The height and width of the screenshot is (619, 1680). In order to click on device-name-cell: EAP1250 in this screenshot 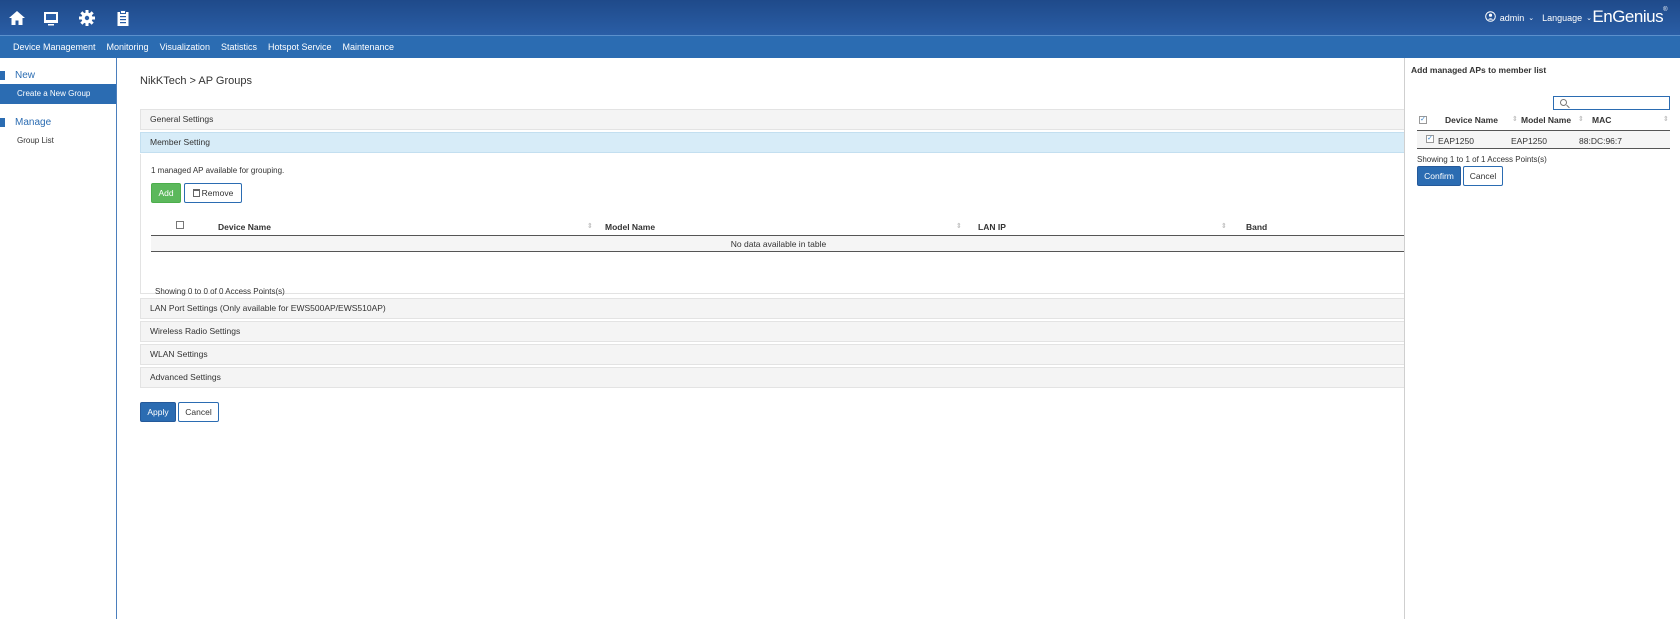, I will do `click(1456, 141)`.